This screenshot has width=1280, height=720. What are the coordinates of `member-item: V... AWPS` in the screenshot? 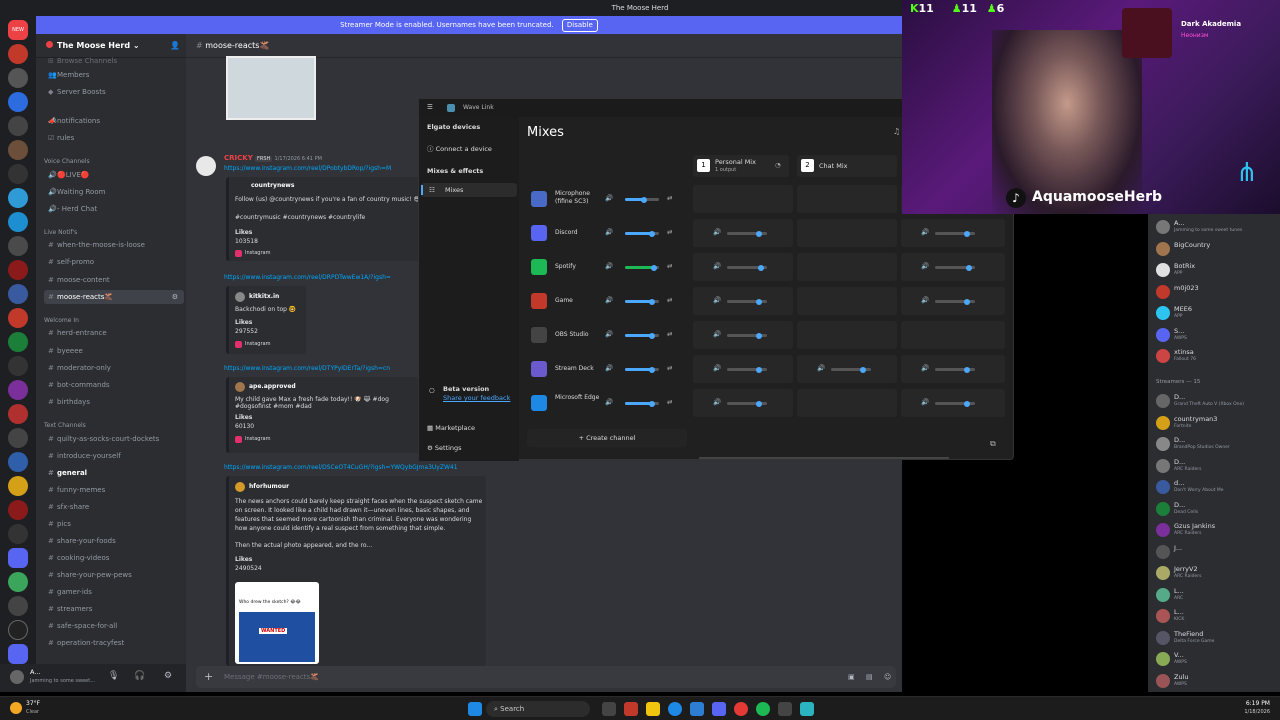 It's located at (1218, 659).